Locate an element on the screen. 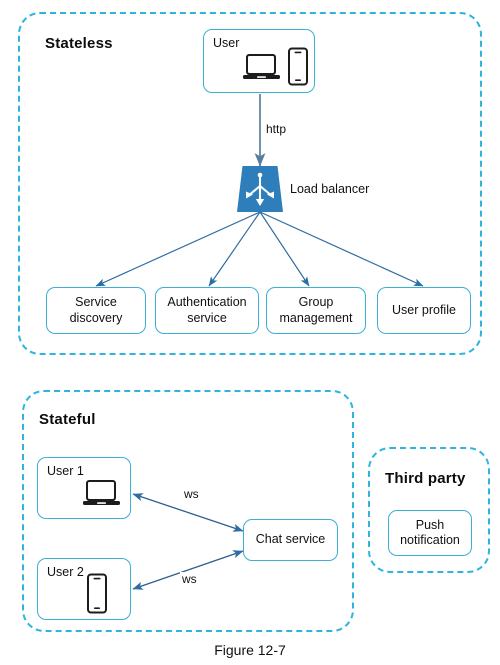 This screenshot has width=500, height=665. node-push-notification: Push notification is located at coordinates (430, 533).